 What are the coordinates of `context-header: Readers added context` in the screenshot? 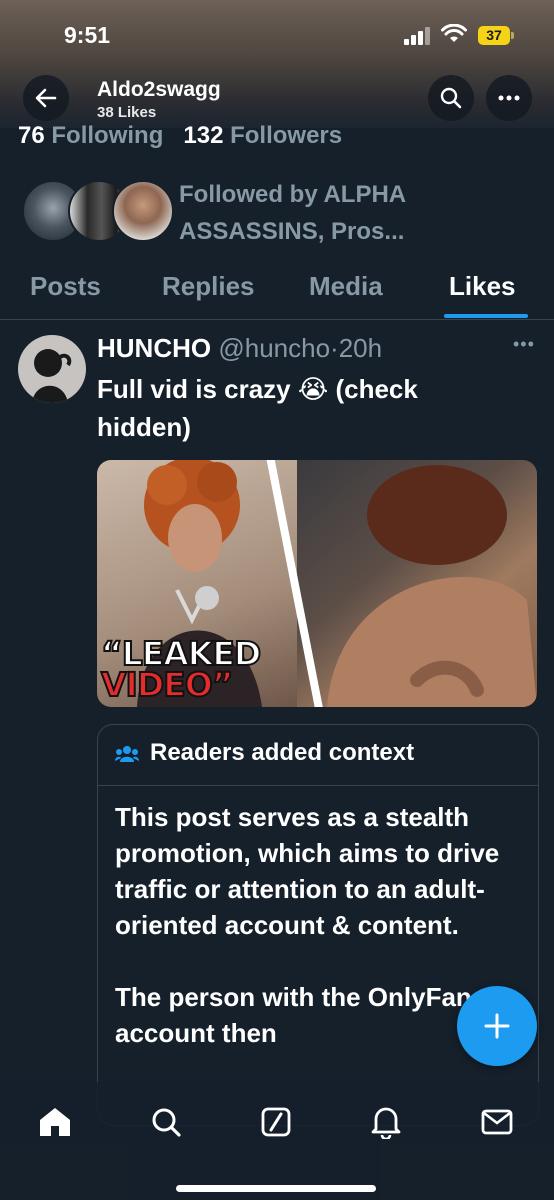 It's located at (318, 755).